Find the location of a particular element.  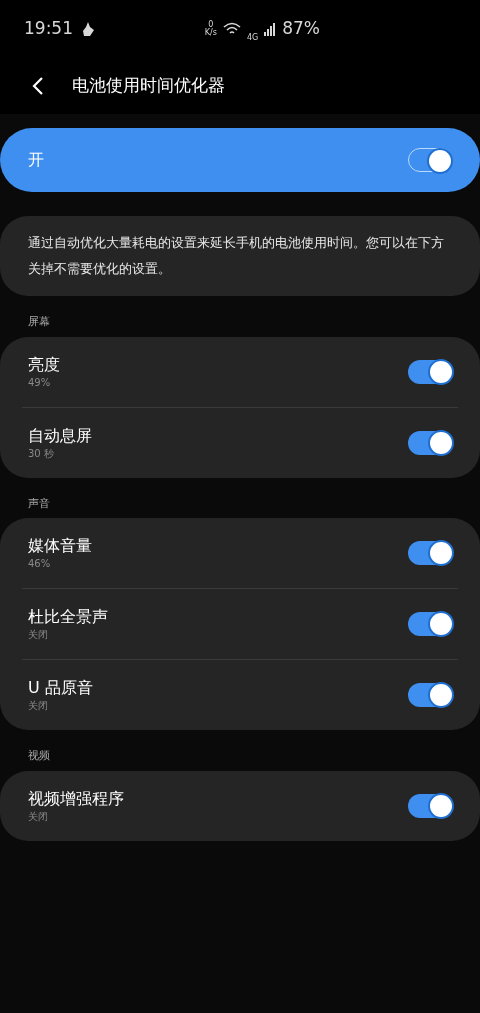

setting-label: 亮度 is located at coordinates (44, 364).